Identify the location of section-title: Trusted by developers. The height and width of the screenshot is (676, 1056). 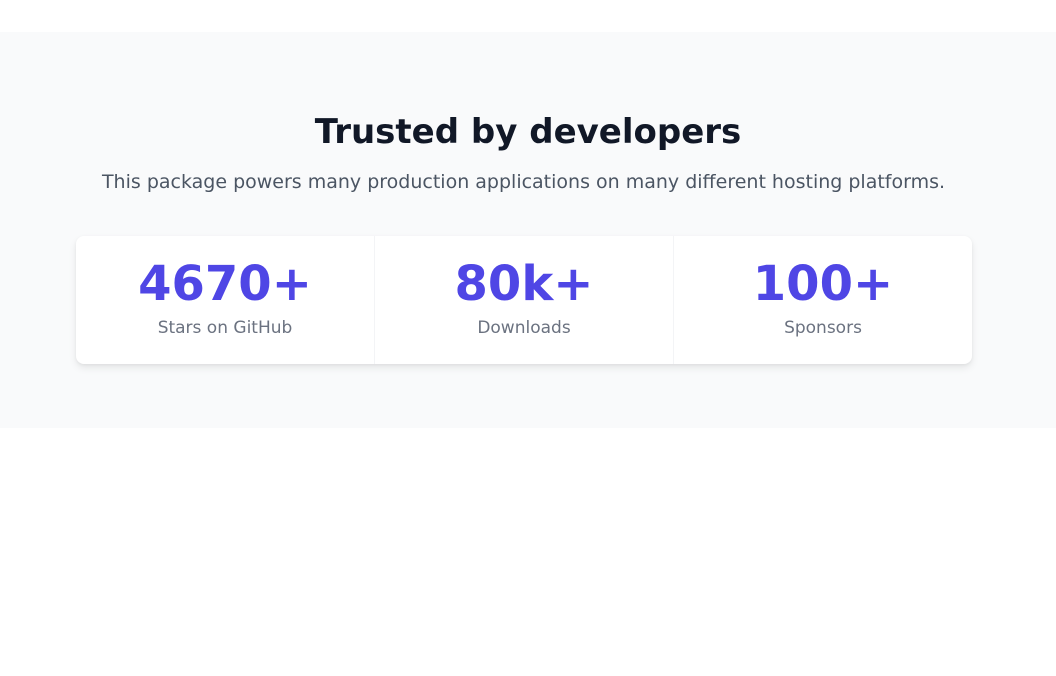
(528, 132).